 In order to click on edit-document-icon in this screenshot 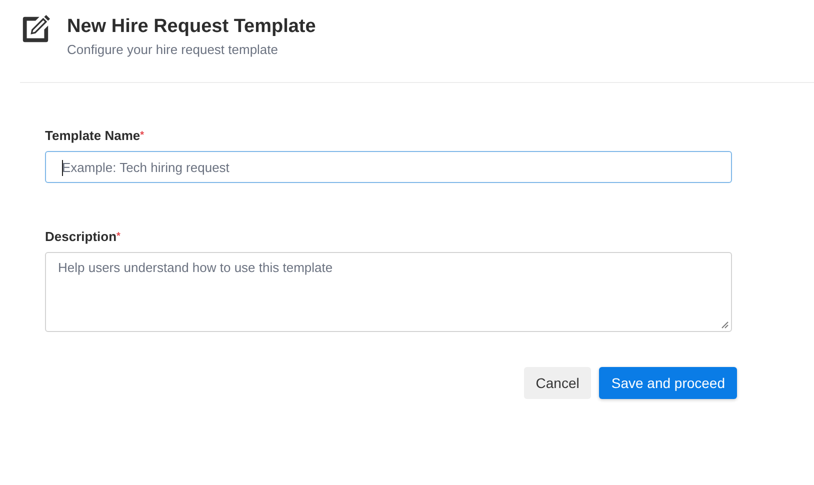, I will do `click(35, 29)`.